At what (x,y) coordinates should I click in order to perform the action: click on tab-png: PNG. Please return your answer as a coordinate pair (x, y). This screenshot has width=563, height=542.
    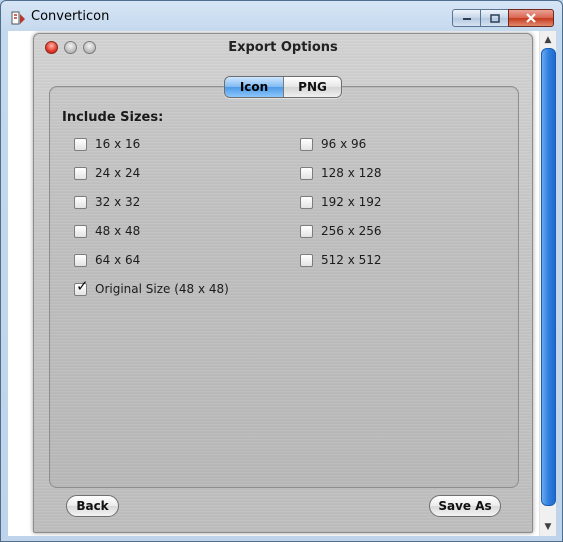
    Looking at the image, I should click on (312, 87).